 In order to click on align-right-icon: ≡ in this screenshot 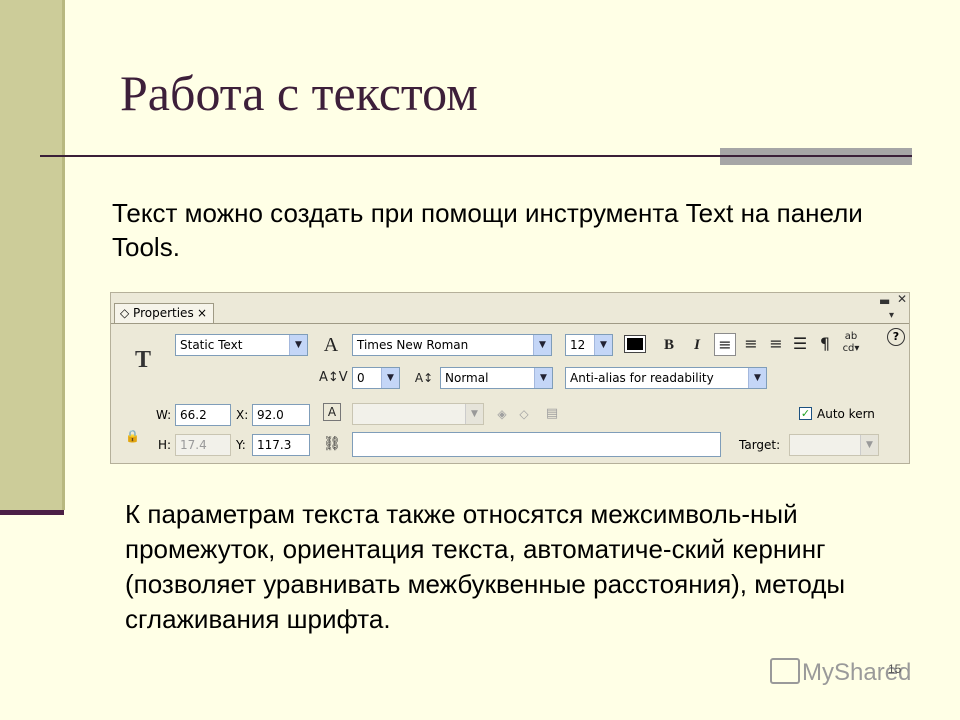, I will do `click(776, 344)`.